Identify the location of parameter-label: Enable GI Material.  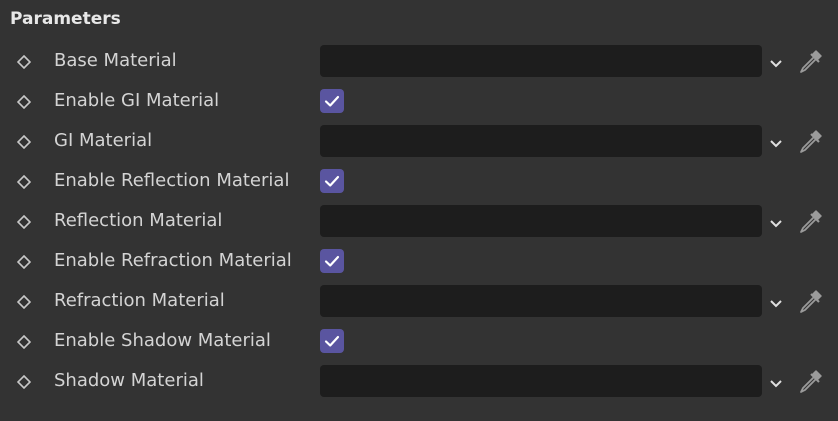
(137, 100).